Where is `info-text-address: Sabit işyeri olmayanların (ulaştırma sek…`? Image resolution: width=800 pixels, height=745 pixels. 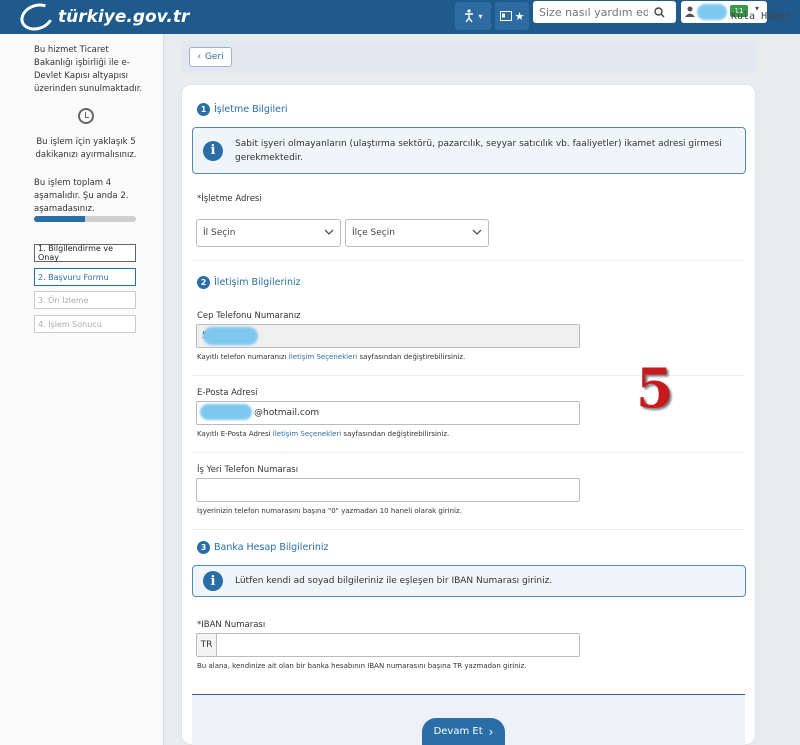
info-text-address: Sabit işyeri olmayanların (ulaştırma sek… is located at coordinates (478, 150).